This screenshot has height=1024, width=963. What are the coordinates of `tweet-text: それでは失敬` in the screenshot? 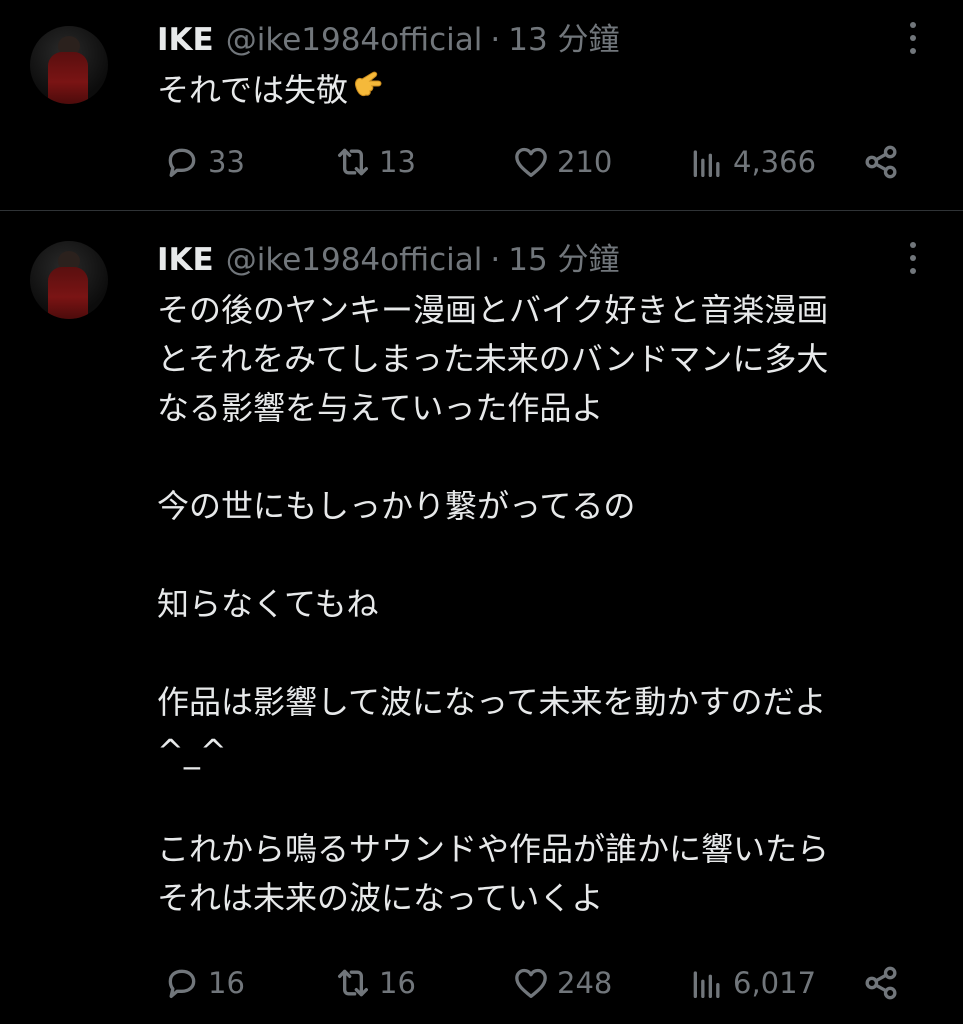 It's located at (552, 90).